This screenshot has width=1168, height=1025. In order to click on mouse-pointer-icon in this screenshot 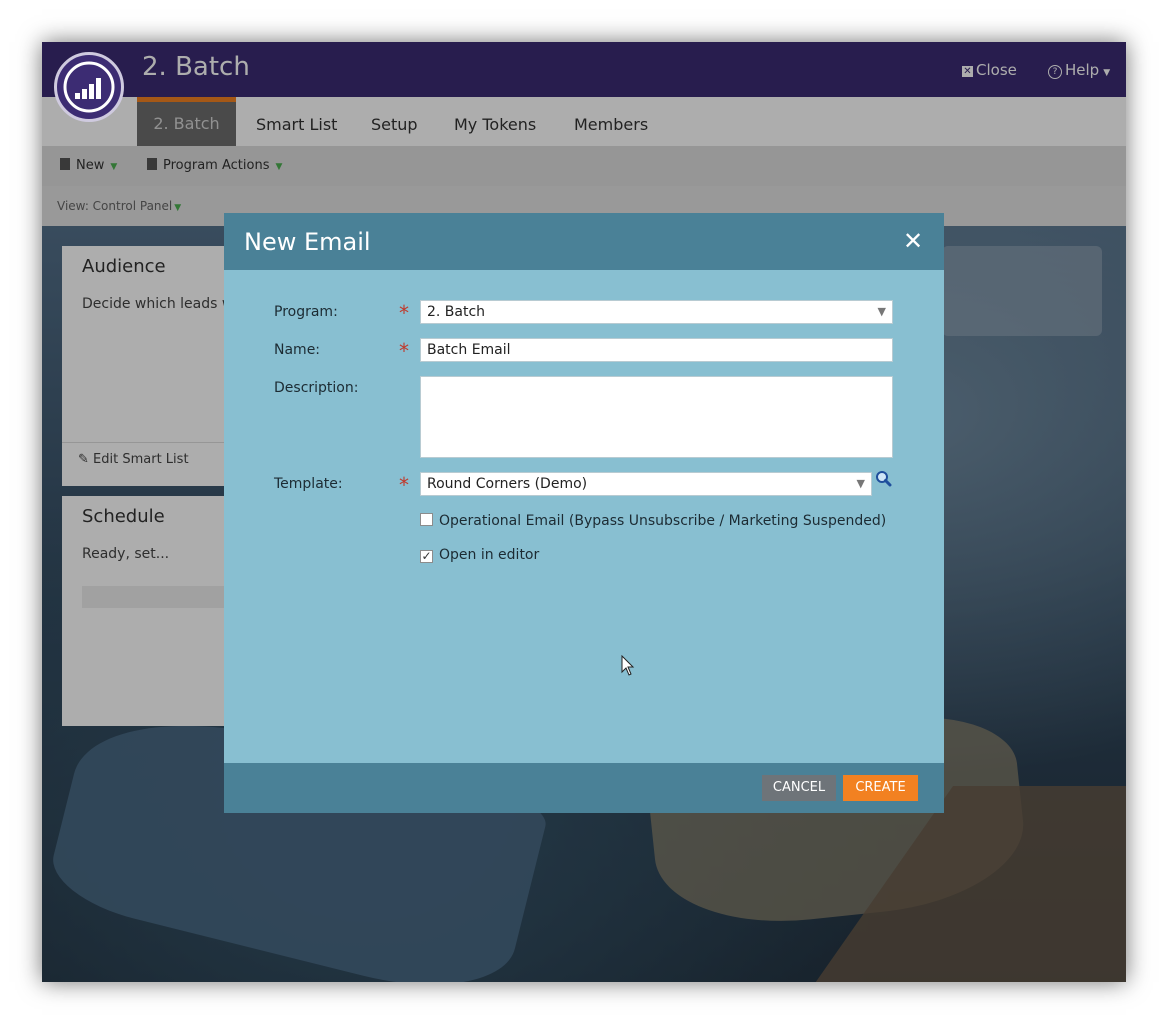, I will do `click(628, 667)`.